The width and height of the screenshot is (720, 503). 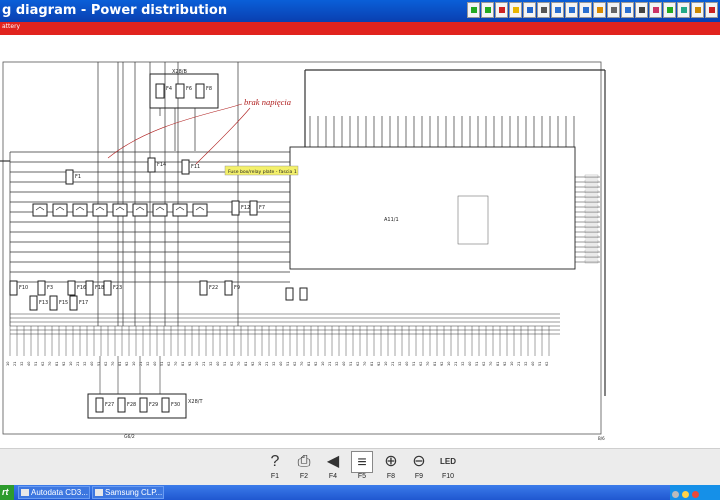 I want to click on annotation-arrow, so click(x=223, y=136).